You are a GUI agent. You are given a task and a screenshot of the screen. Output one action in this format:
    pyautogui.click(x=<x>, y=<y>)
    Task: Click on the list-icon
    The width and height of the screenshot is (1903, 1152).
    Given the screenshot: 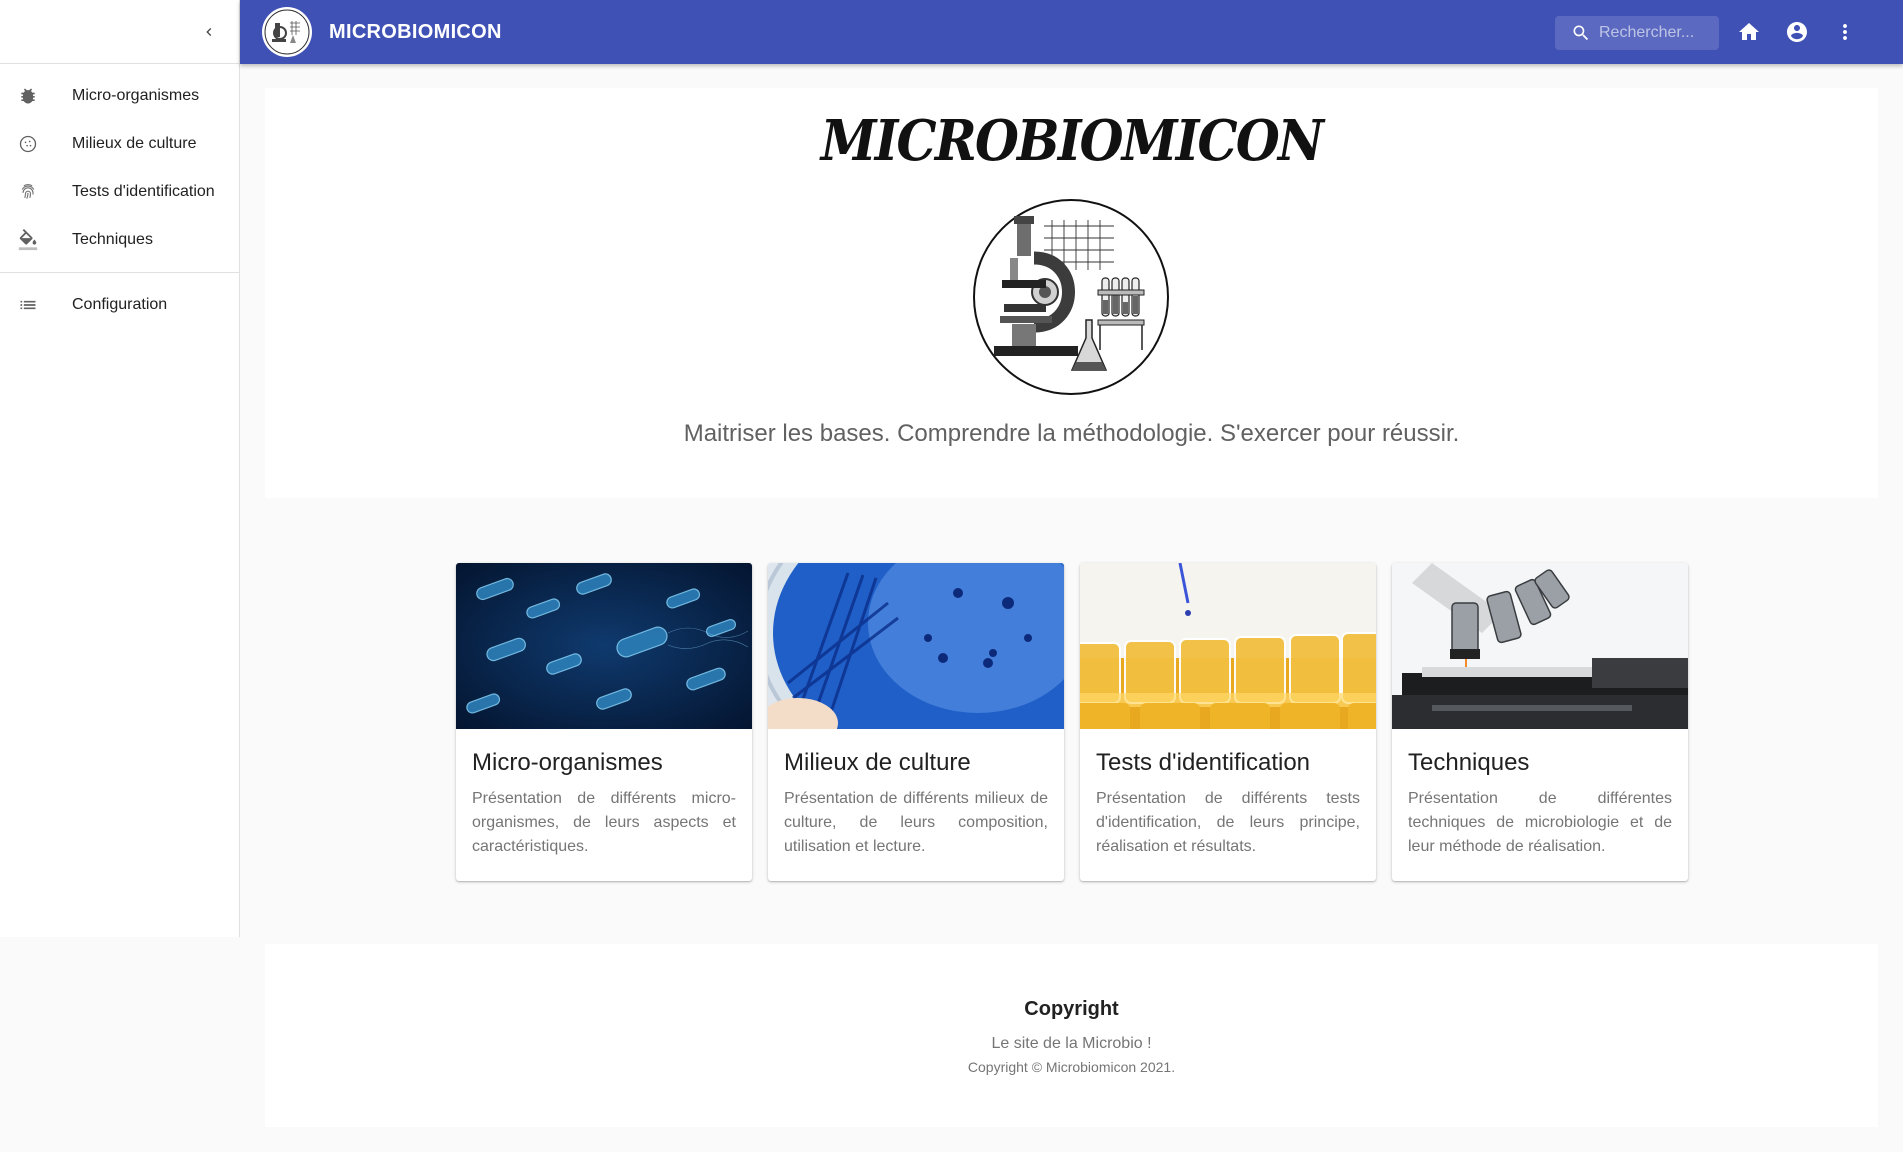 What is the action you would take?
    pyautogui.click(x=28, y=305)
    